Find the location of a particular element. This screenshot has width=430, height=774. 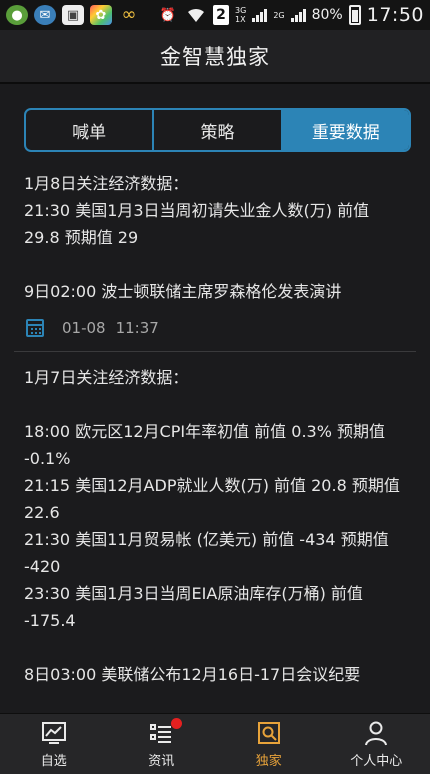

network-type-1: 3G 1X is located at coordinates (240, 15).